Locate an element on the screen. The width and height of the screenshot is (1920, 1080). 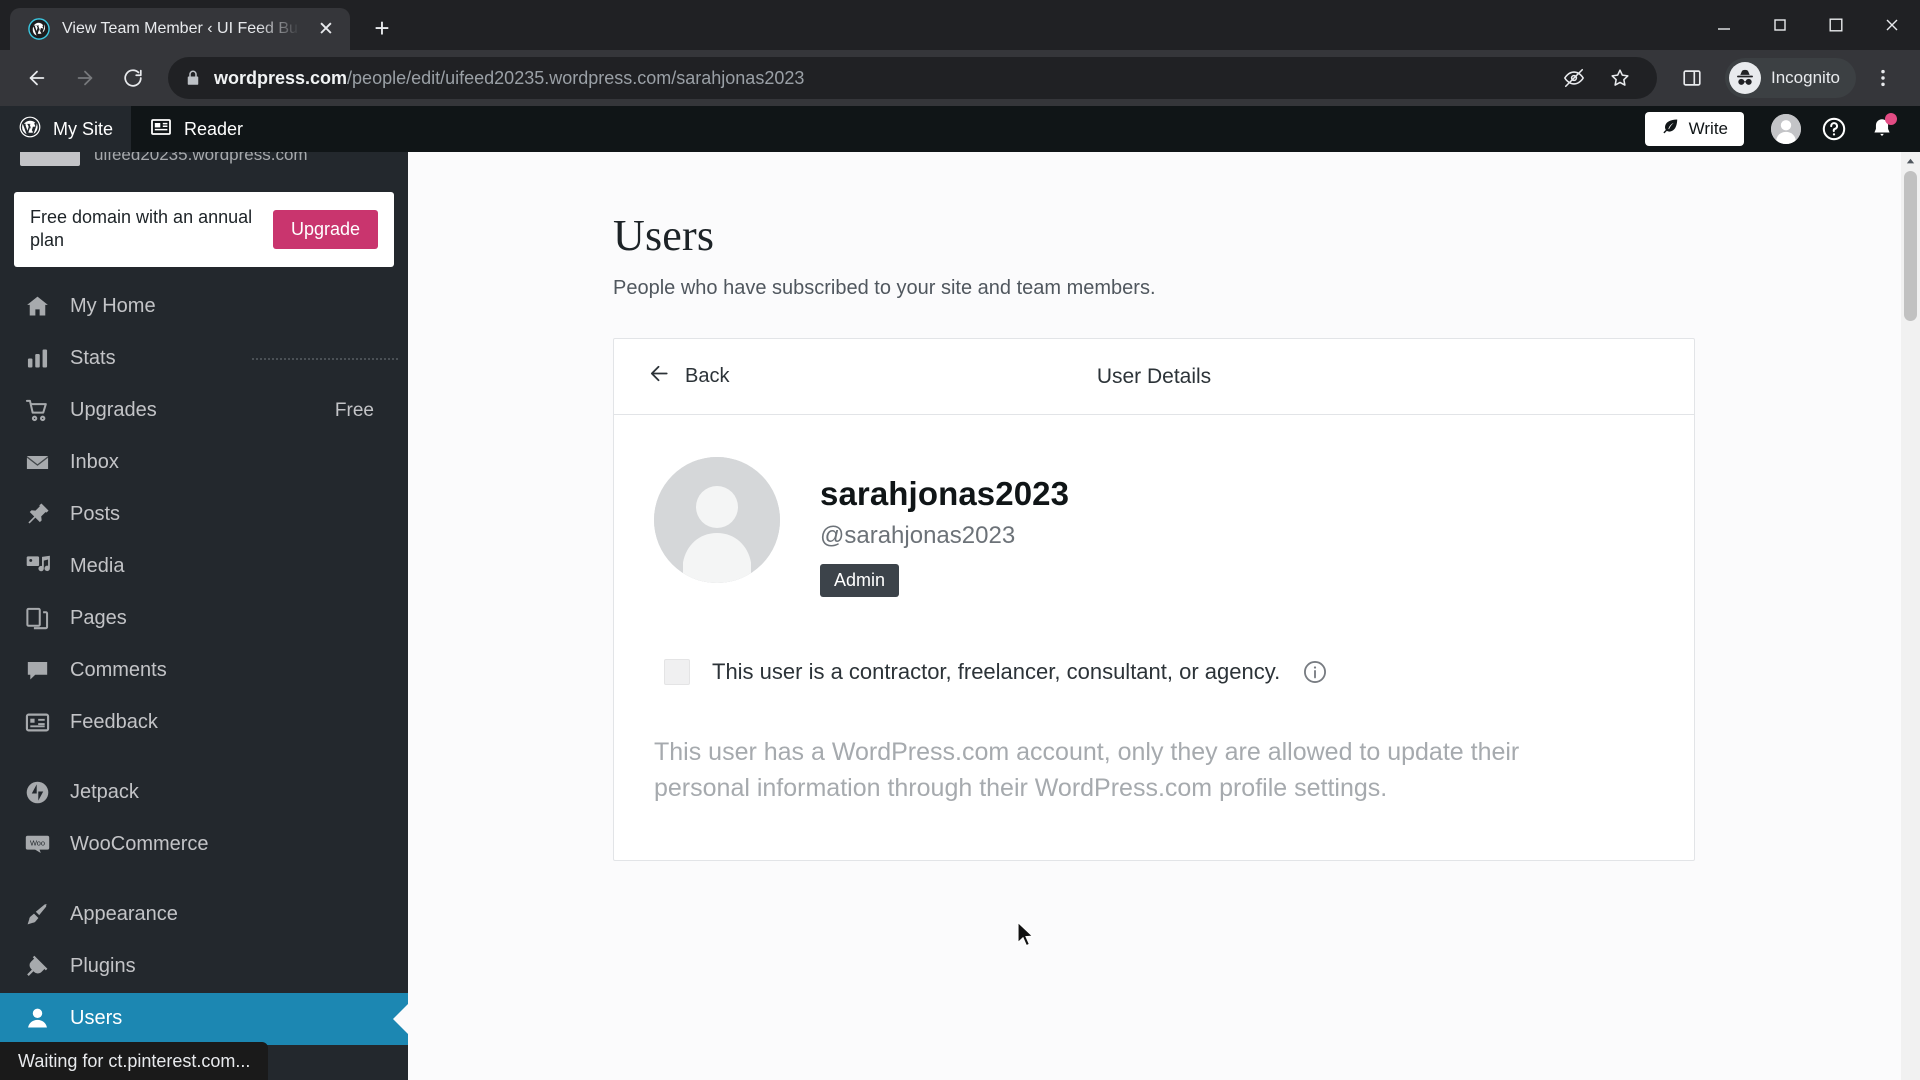
status-badge: Admin is located at coordinates (860, 580).